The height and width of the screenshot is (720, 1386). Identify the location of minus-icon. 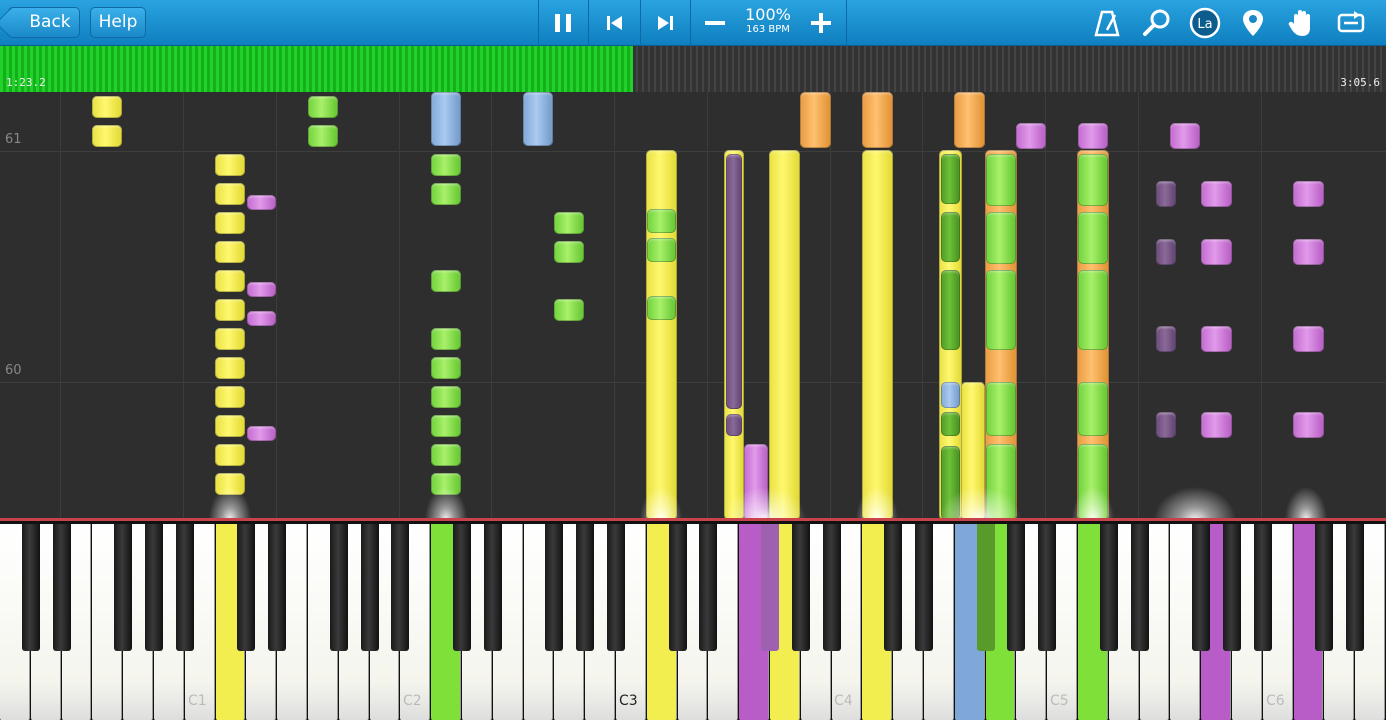
(715, 23).